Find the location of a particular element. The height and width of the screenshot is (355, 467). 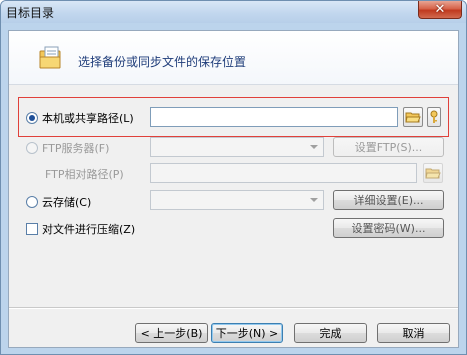

close-button: ✕ is located at coordinates (440, 10).